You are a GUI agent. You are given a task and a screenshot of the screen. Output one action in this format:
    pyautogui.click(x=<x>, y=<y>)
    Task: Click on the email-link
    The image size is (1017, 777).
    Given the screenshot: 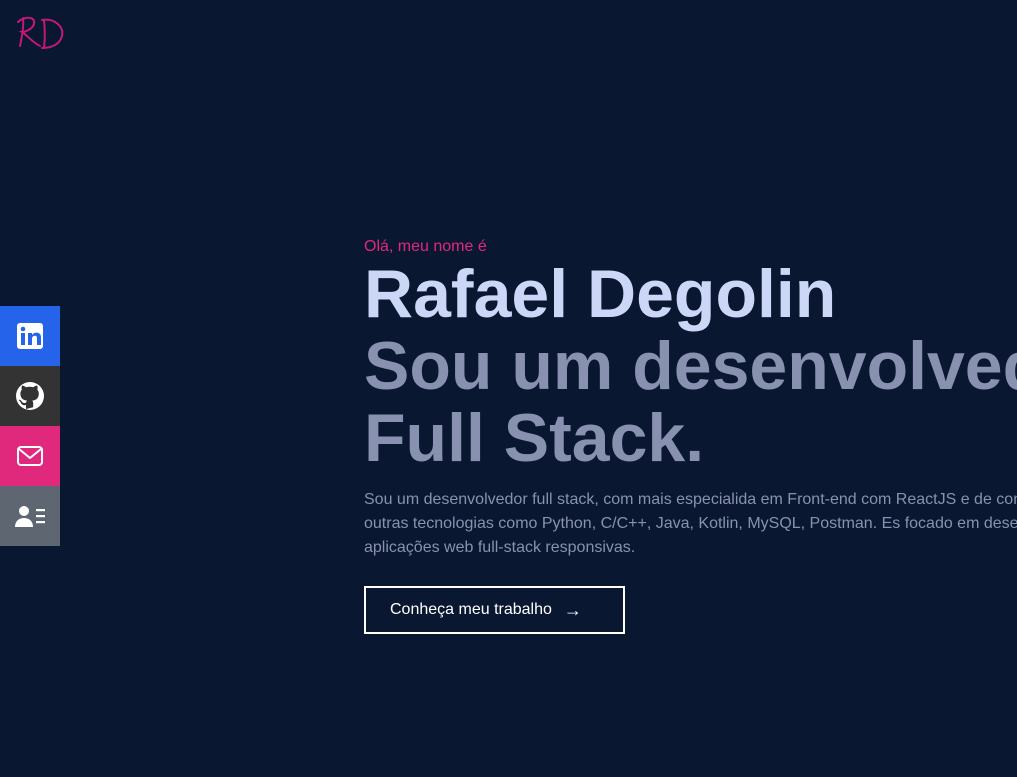 What is the action you would take?
    pyautogui.click(x=30, y=456)
    